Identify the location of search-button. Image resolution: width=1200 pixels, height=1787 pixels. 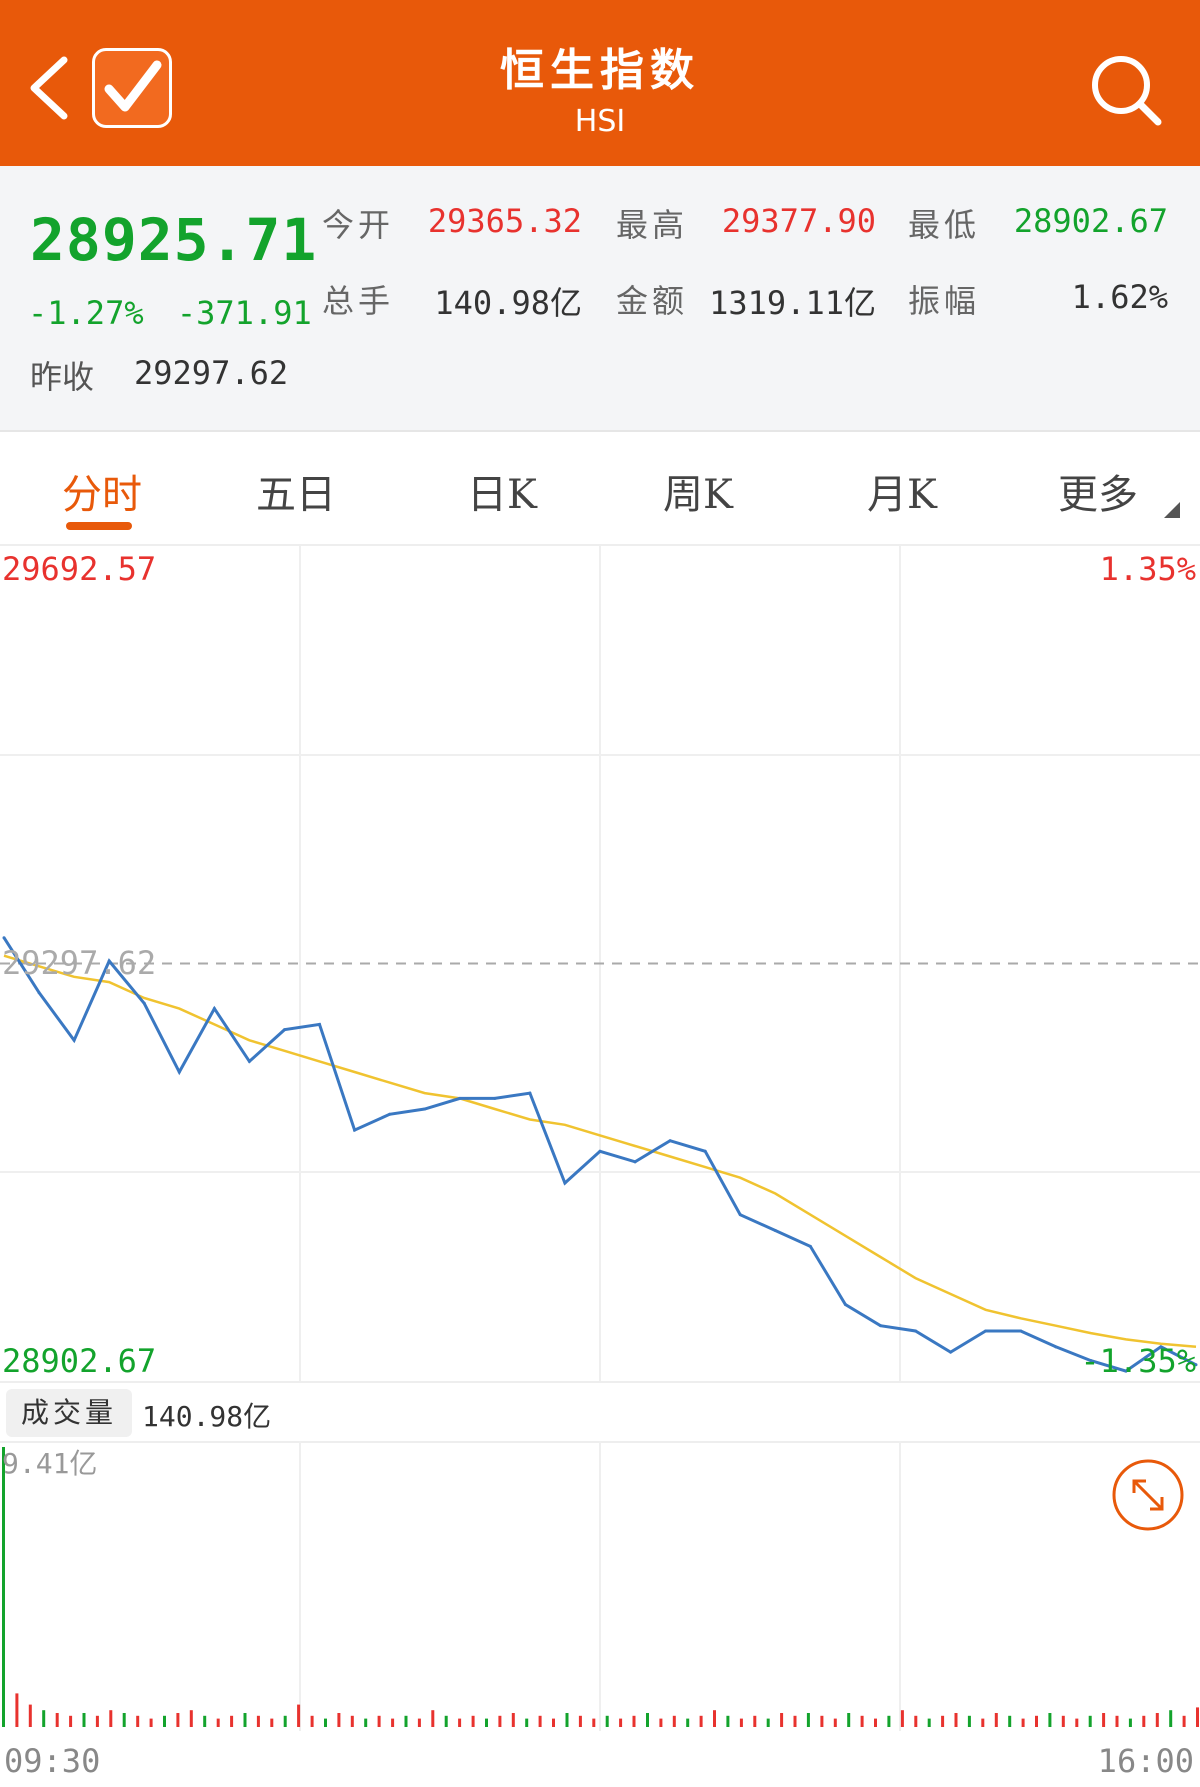
(1126, 90).